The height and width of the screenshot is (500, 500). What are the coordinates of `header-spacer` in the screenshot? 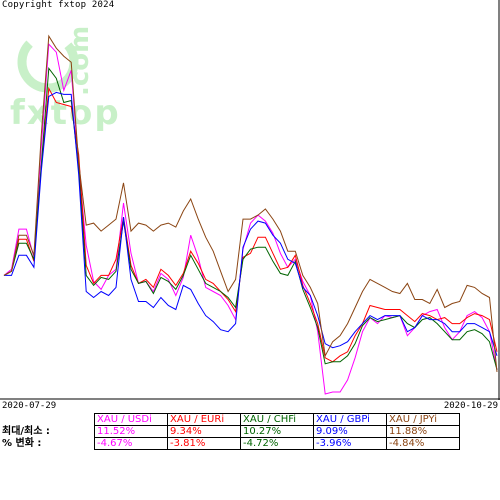 It's located at (47, 420).